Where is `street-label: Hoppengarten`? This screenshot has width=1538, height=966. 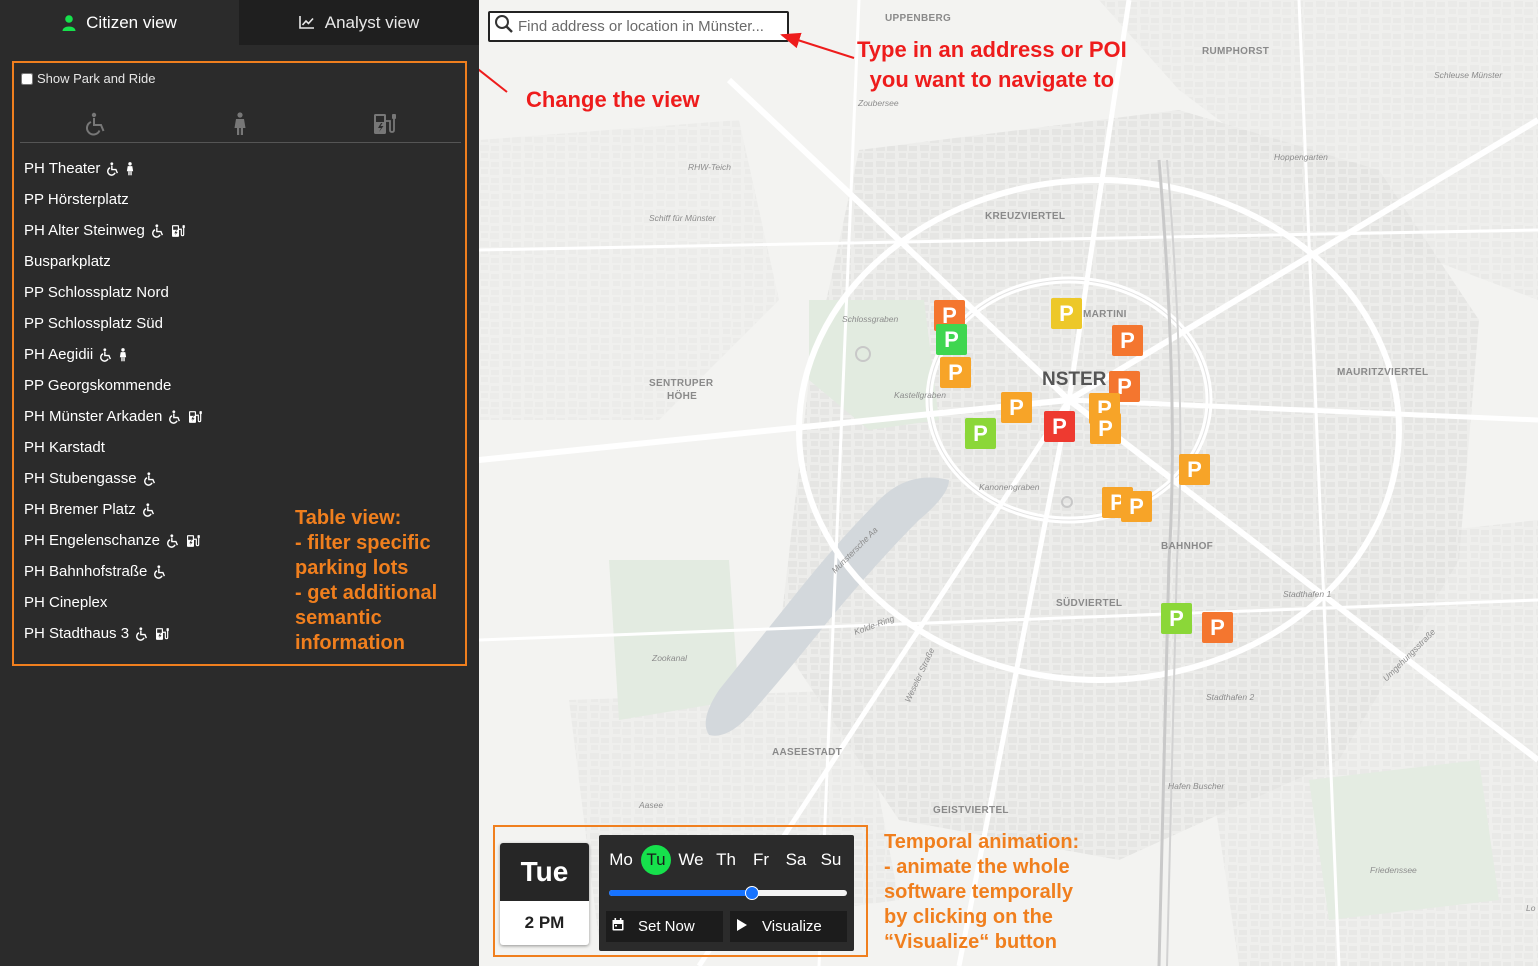
street-label: Hoppengarten is located at coordinates (1301, 157).